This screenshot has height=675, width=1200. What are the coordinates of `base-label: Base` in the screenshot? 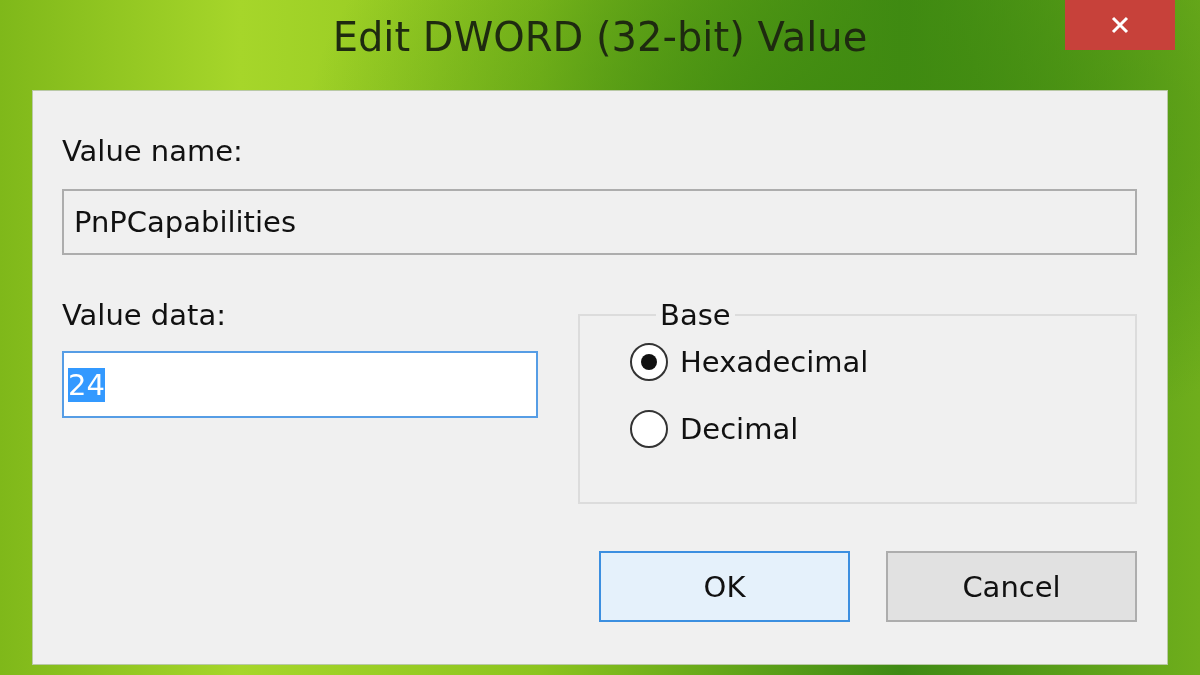 It's located at (695, 315).